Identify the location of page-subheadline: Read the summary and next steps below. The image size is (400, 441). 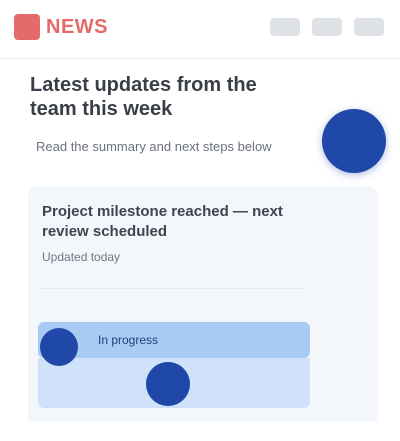
(154, 146).